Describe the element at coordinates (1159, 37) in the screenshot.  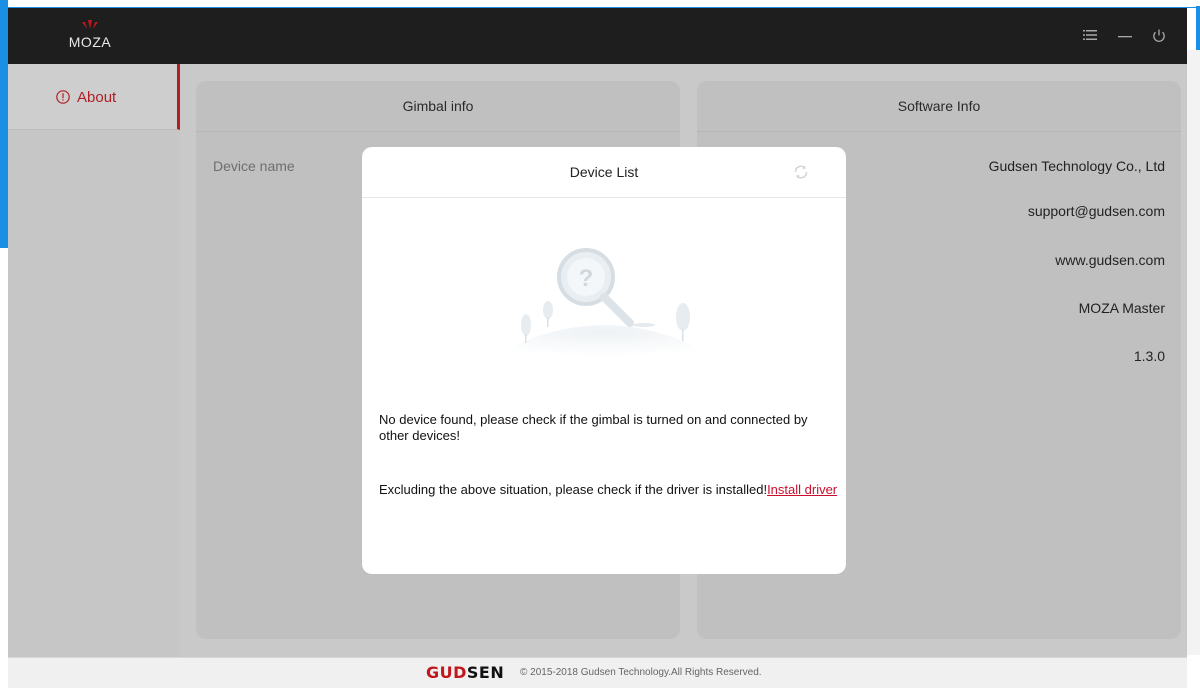
I see `power-icon` at that location.